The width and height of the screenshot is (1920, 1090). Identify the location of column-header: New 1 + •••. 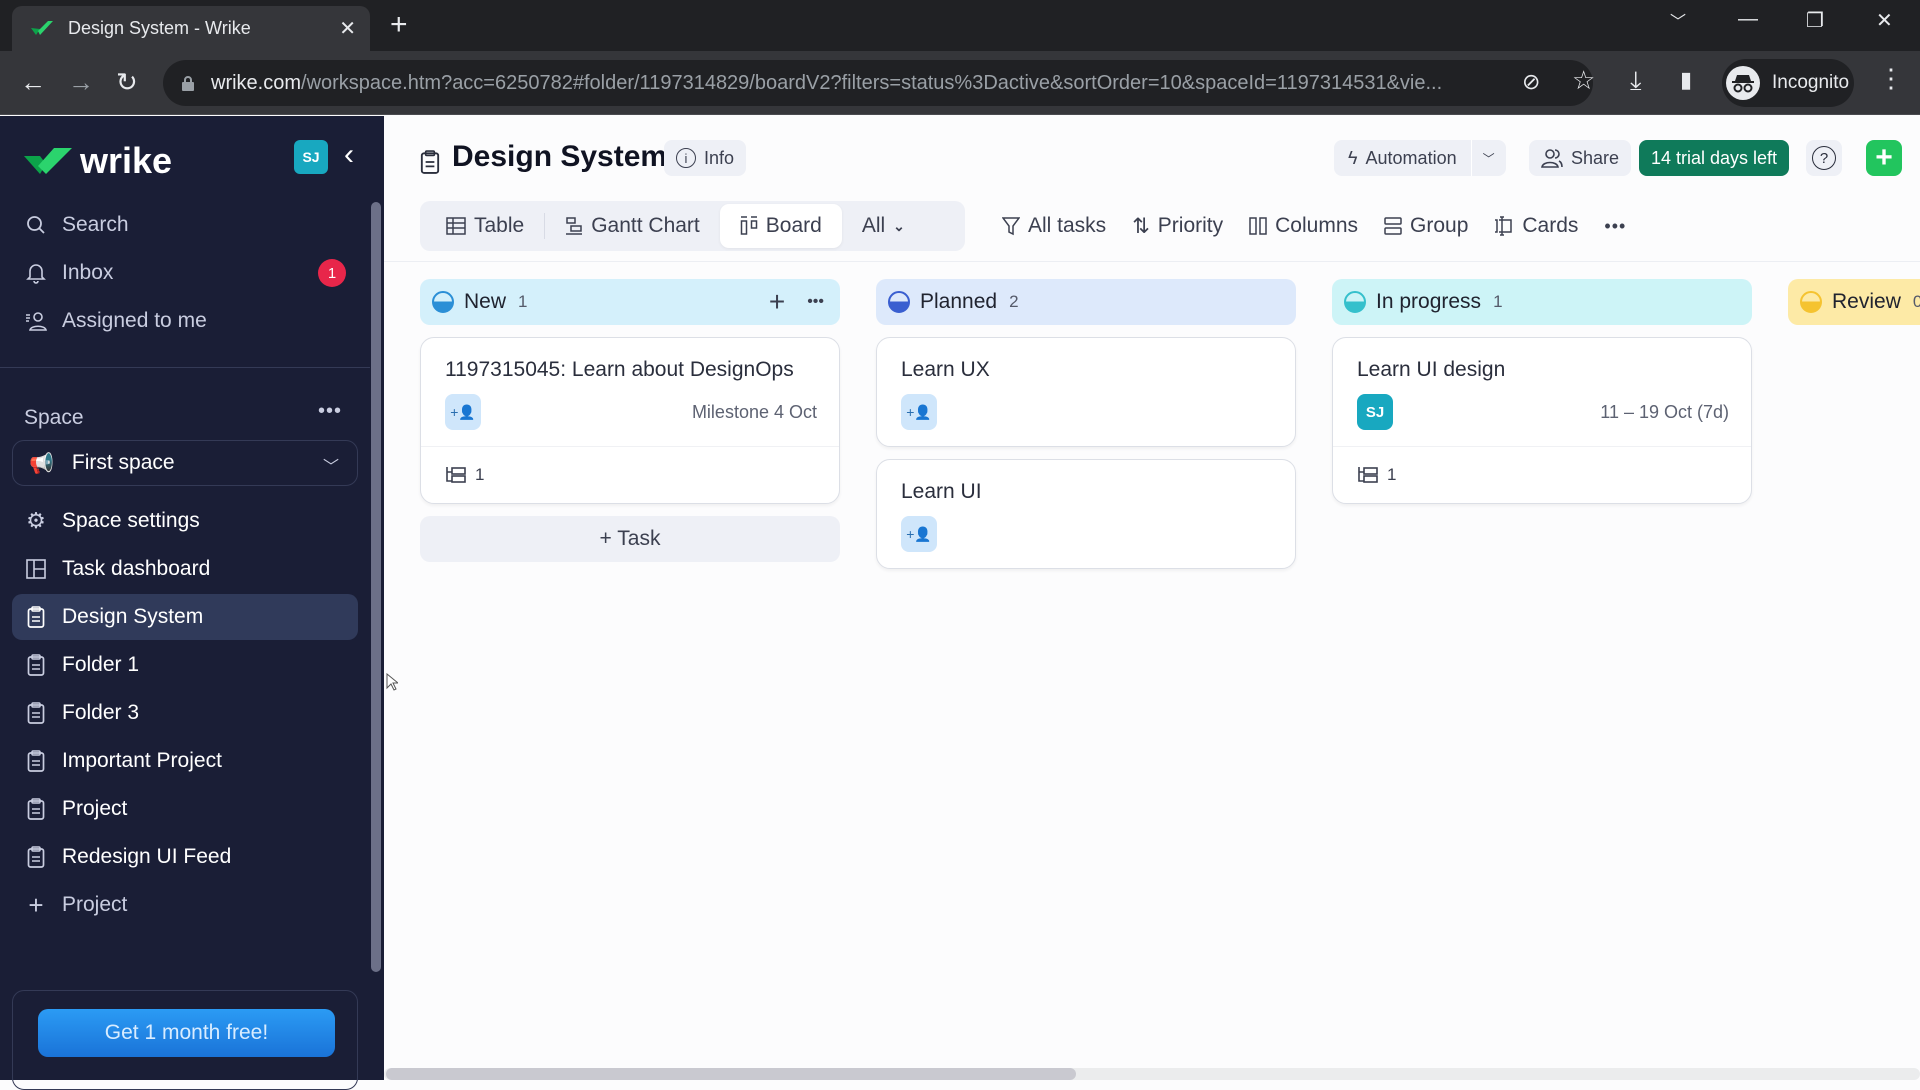
(630, 302).